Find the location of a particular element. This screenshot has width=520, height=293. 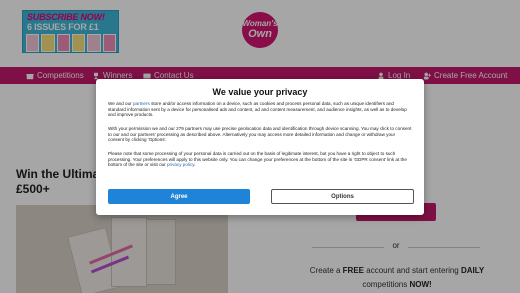

privacy-policy-link: privacy policy is located at coordinates (180, 164).